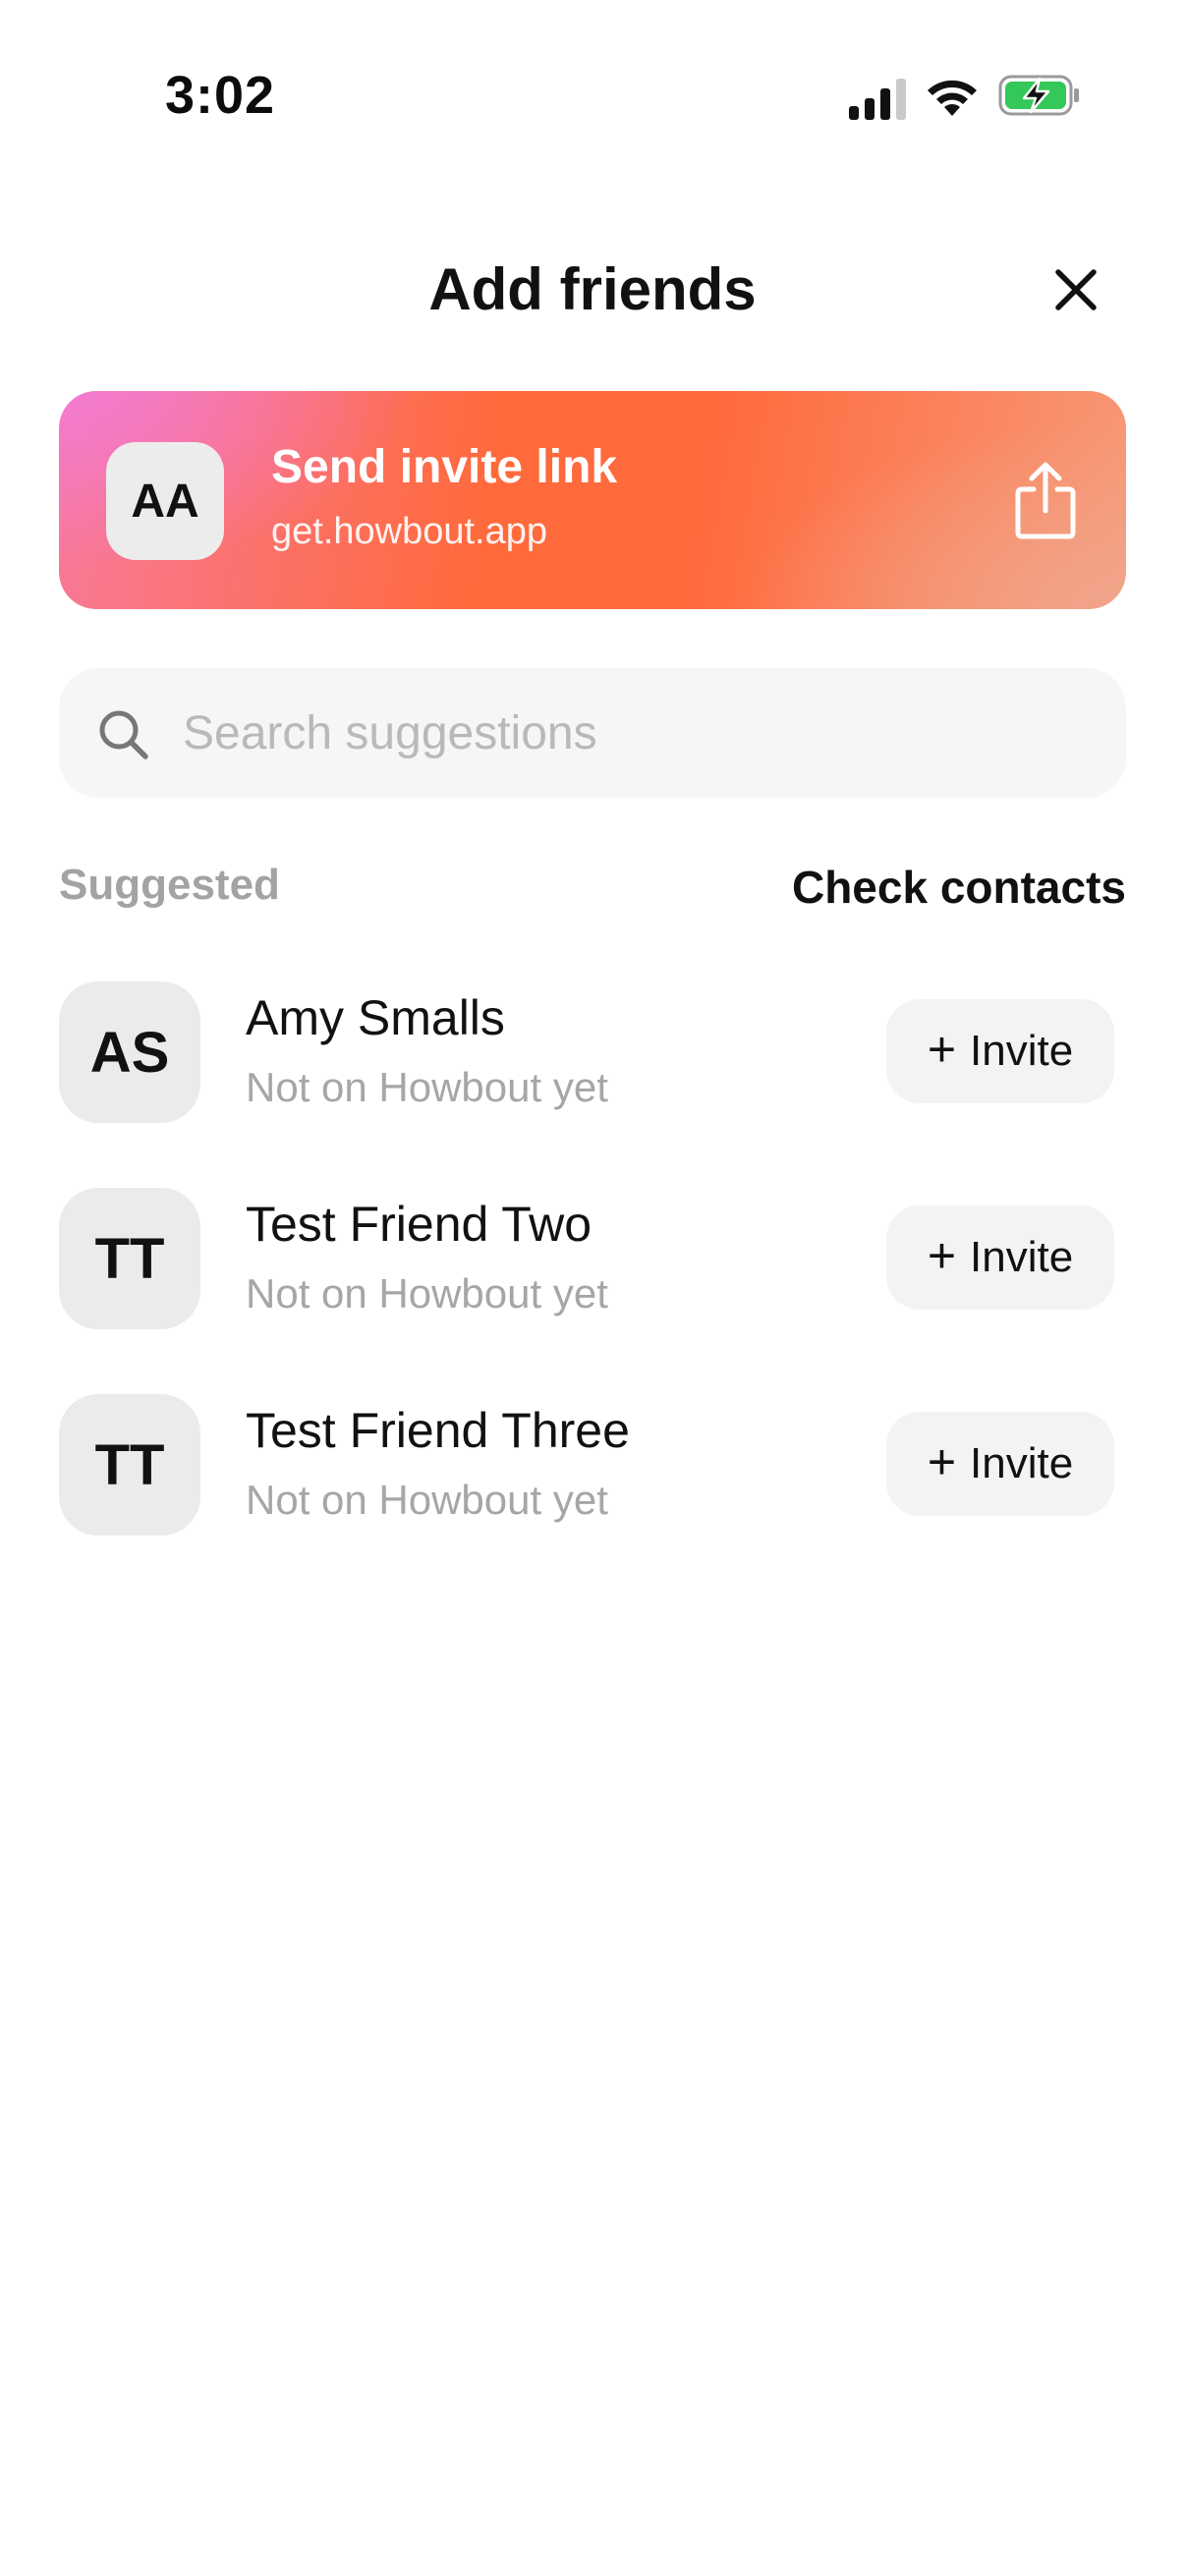  I want to click on send-invite-link-banner: AA Send invite link get.howbout.app, so click(592, 500).